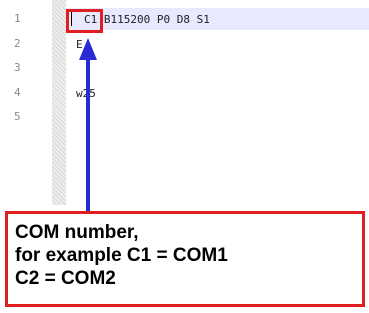  What do you see at coordinates (77, 232) in the screenshot?
I see `callout-line: COM number,` at bounding box center [77, 232].